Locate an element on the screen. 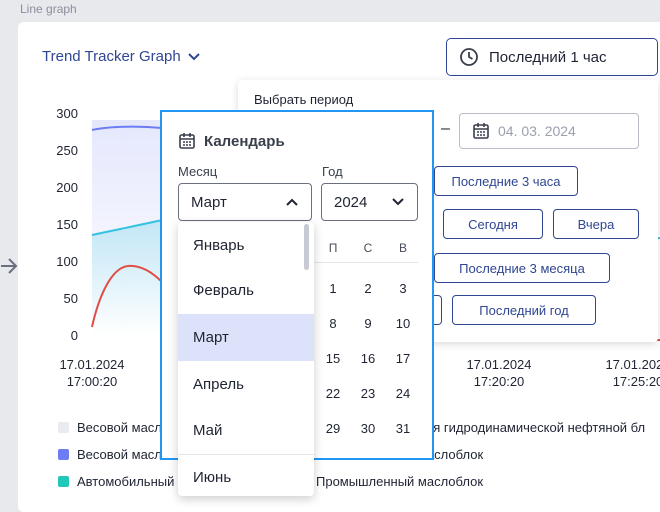  date-to-input: 04. 03. 2024 is located at coordinates (549, 131).